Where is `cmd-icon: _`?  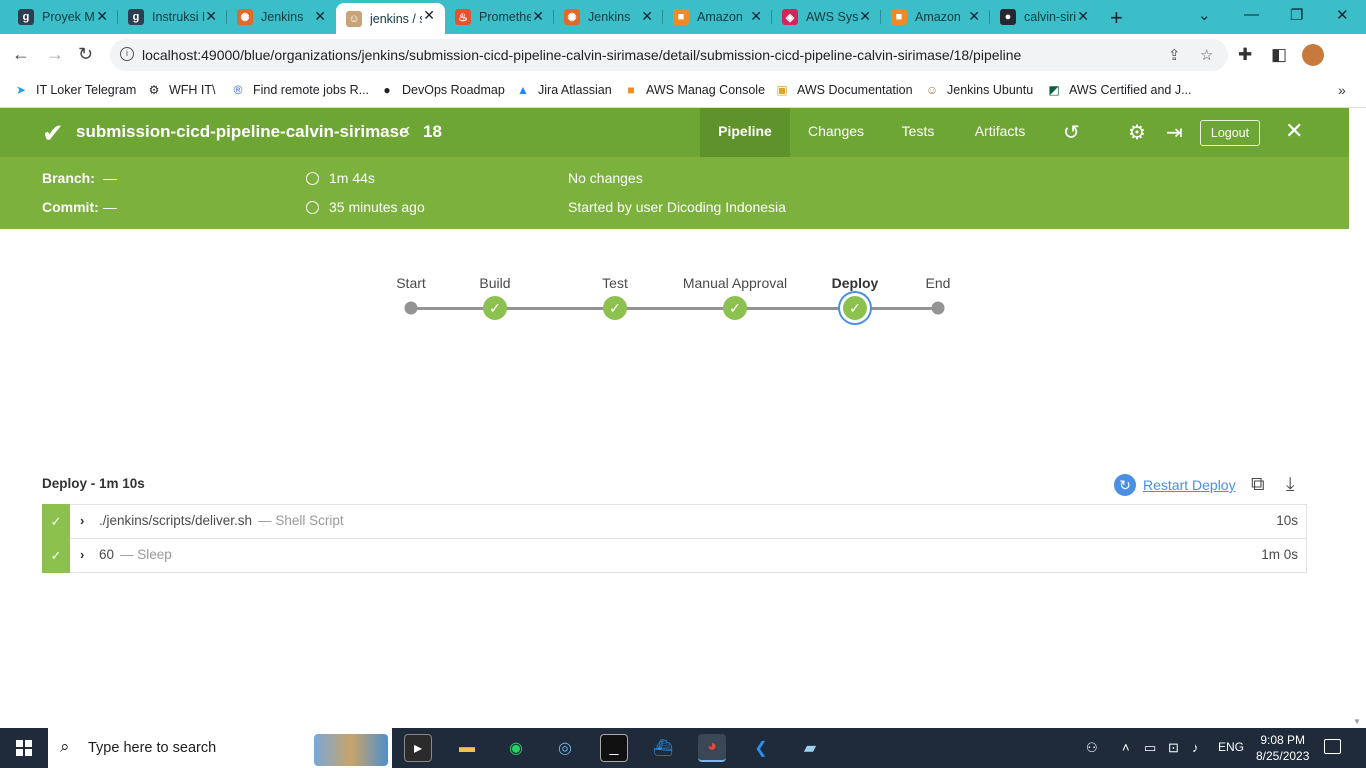 cmd-icon: _ is located at coordinates (614, 748).